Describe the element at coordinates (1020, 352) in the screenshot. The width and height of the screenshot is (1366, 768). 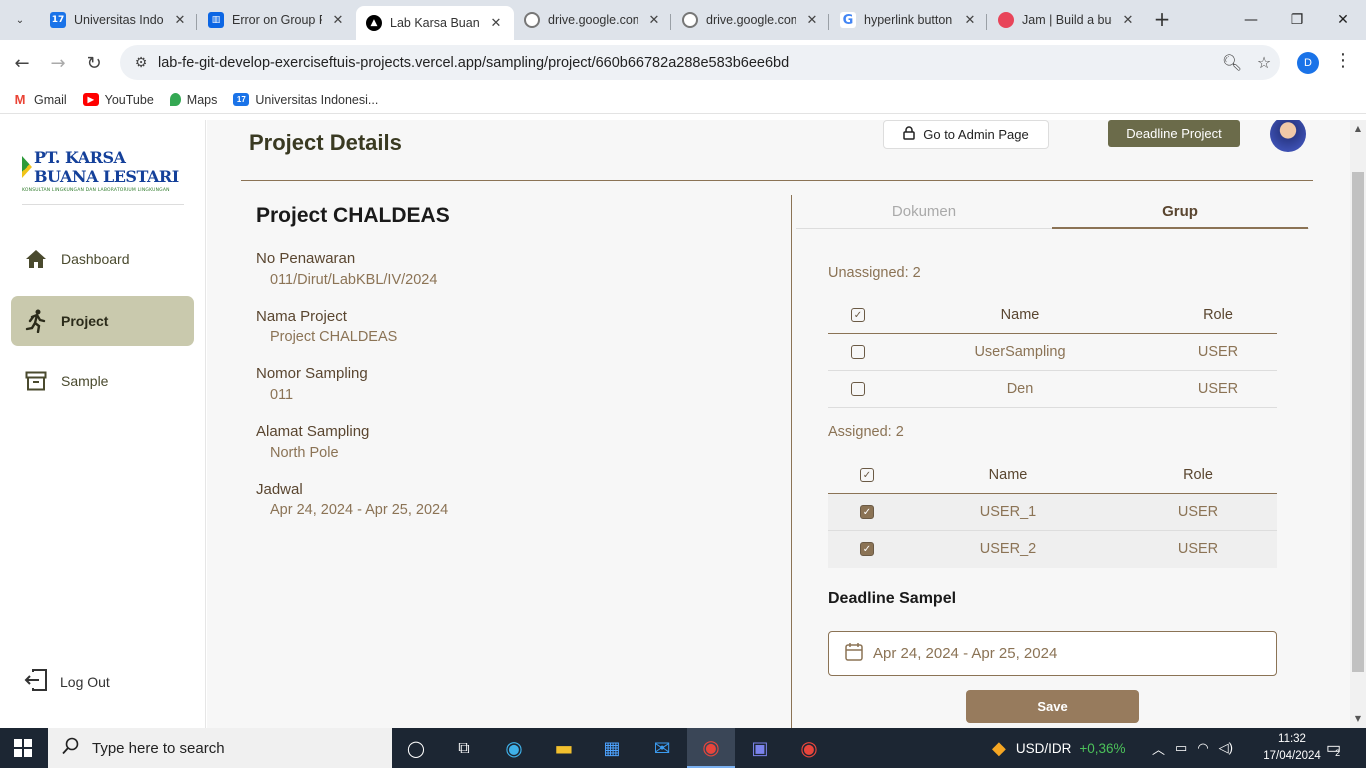
I see `user-name: UserSampling` at that location.